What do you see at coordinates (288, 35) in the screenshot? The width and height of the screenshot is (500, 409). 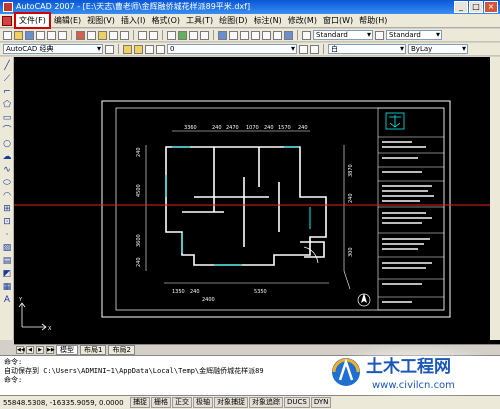 I see `help-icon` at bounding box center [288, 35].